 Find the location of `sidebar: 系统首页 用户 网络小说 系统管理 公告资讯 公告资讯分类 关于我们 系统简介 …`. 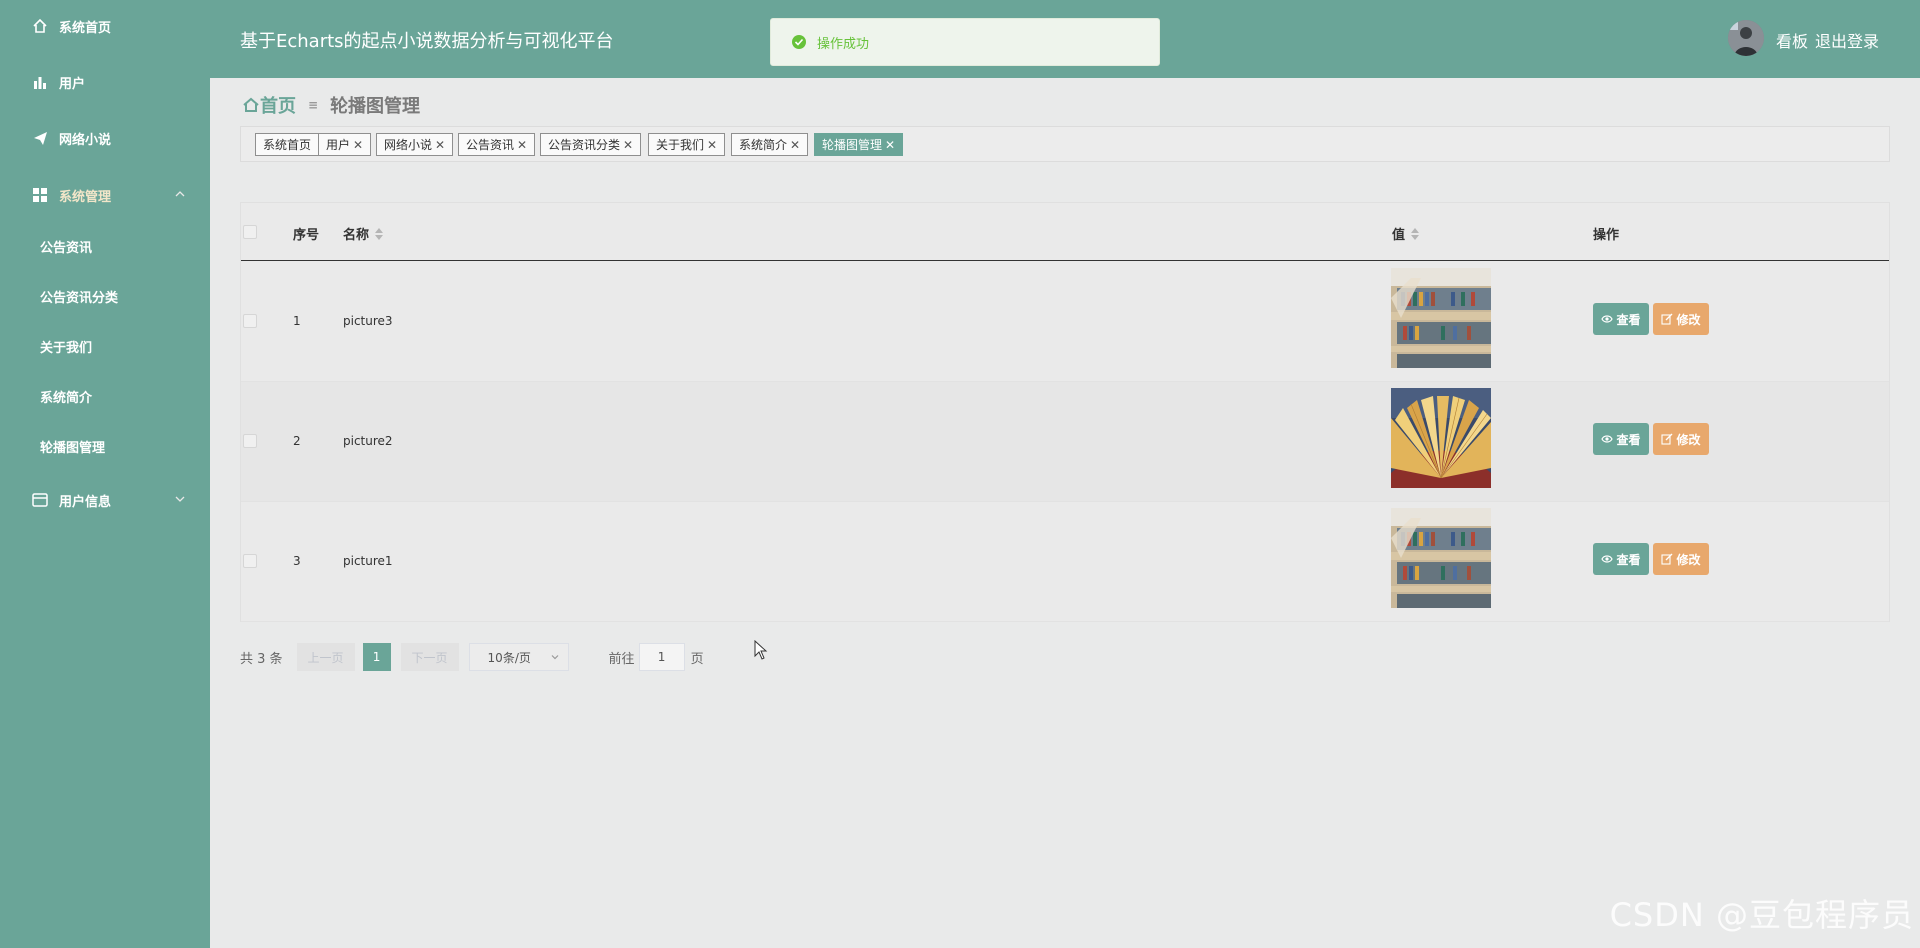

sidebar: 系统首页 用户 网络小说 系统管理 公告资讯 公告资讯分类 关于我们 系统简介 … is located at coordinates (105, 474).